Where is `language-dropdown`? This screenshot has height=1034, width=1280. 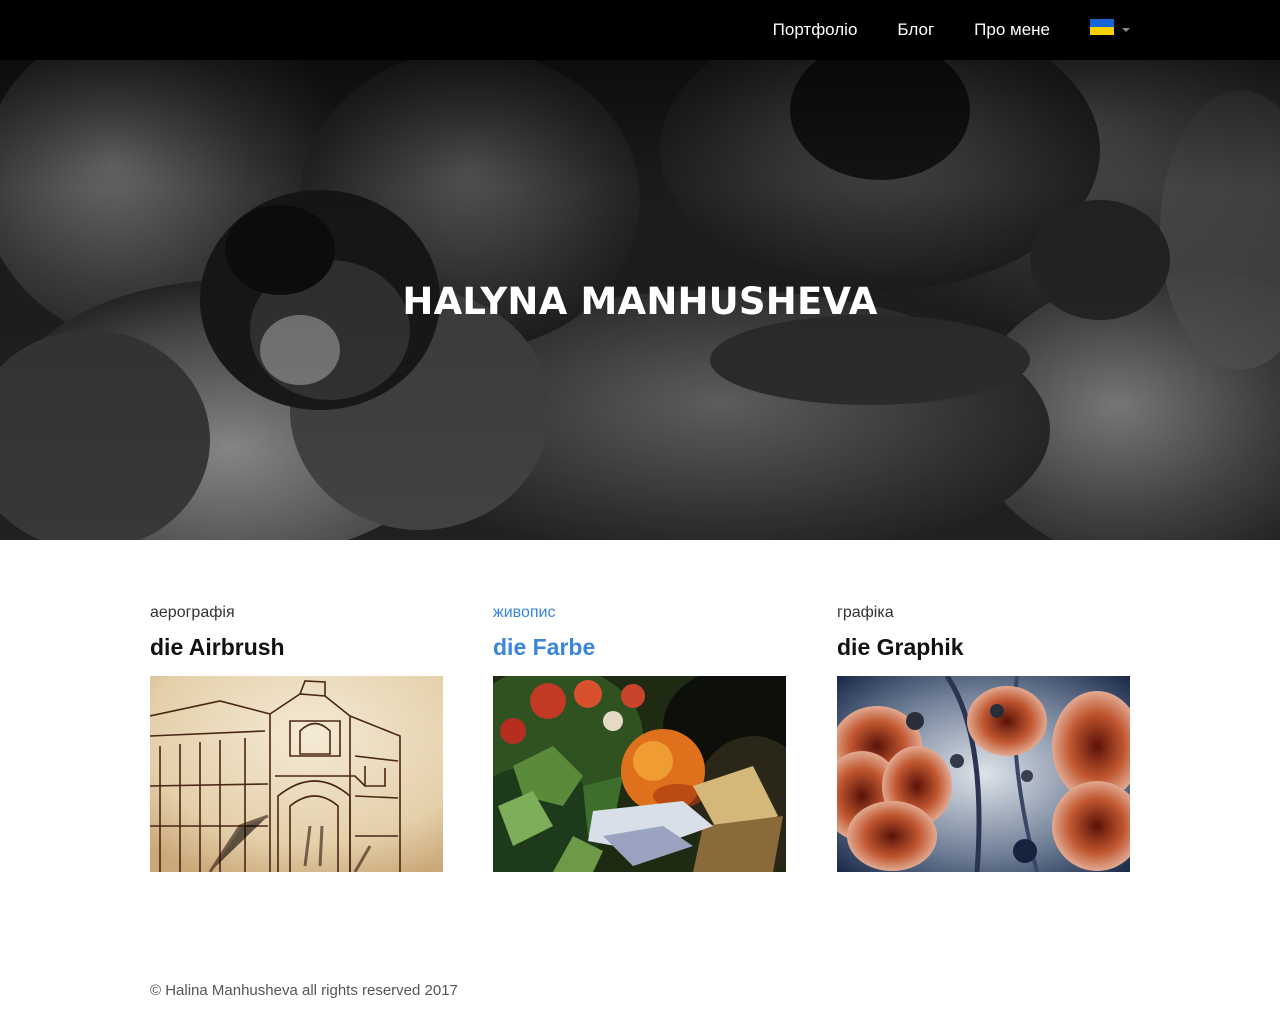
language-dropdown is located at coordinates (1110, 30).